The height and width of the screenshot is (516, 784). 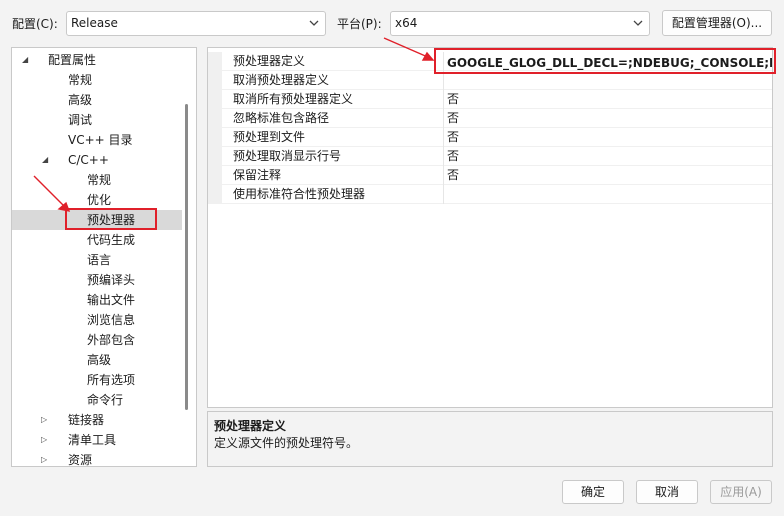 I want to click on annotation-arrow-tree, so click(x=50, y=192).